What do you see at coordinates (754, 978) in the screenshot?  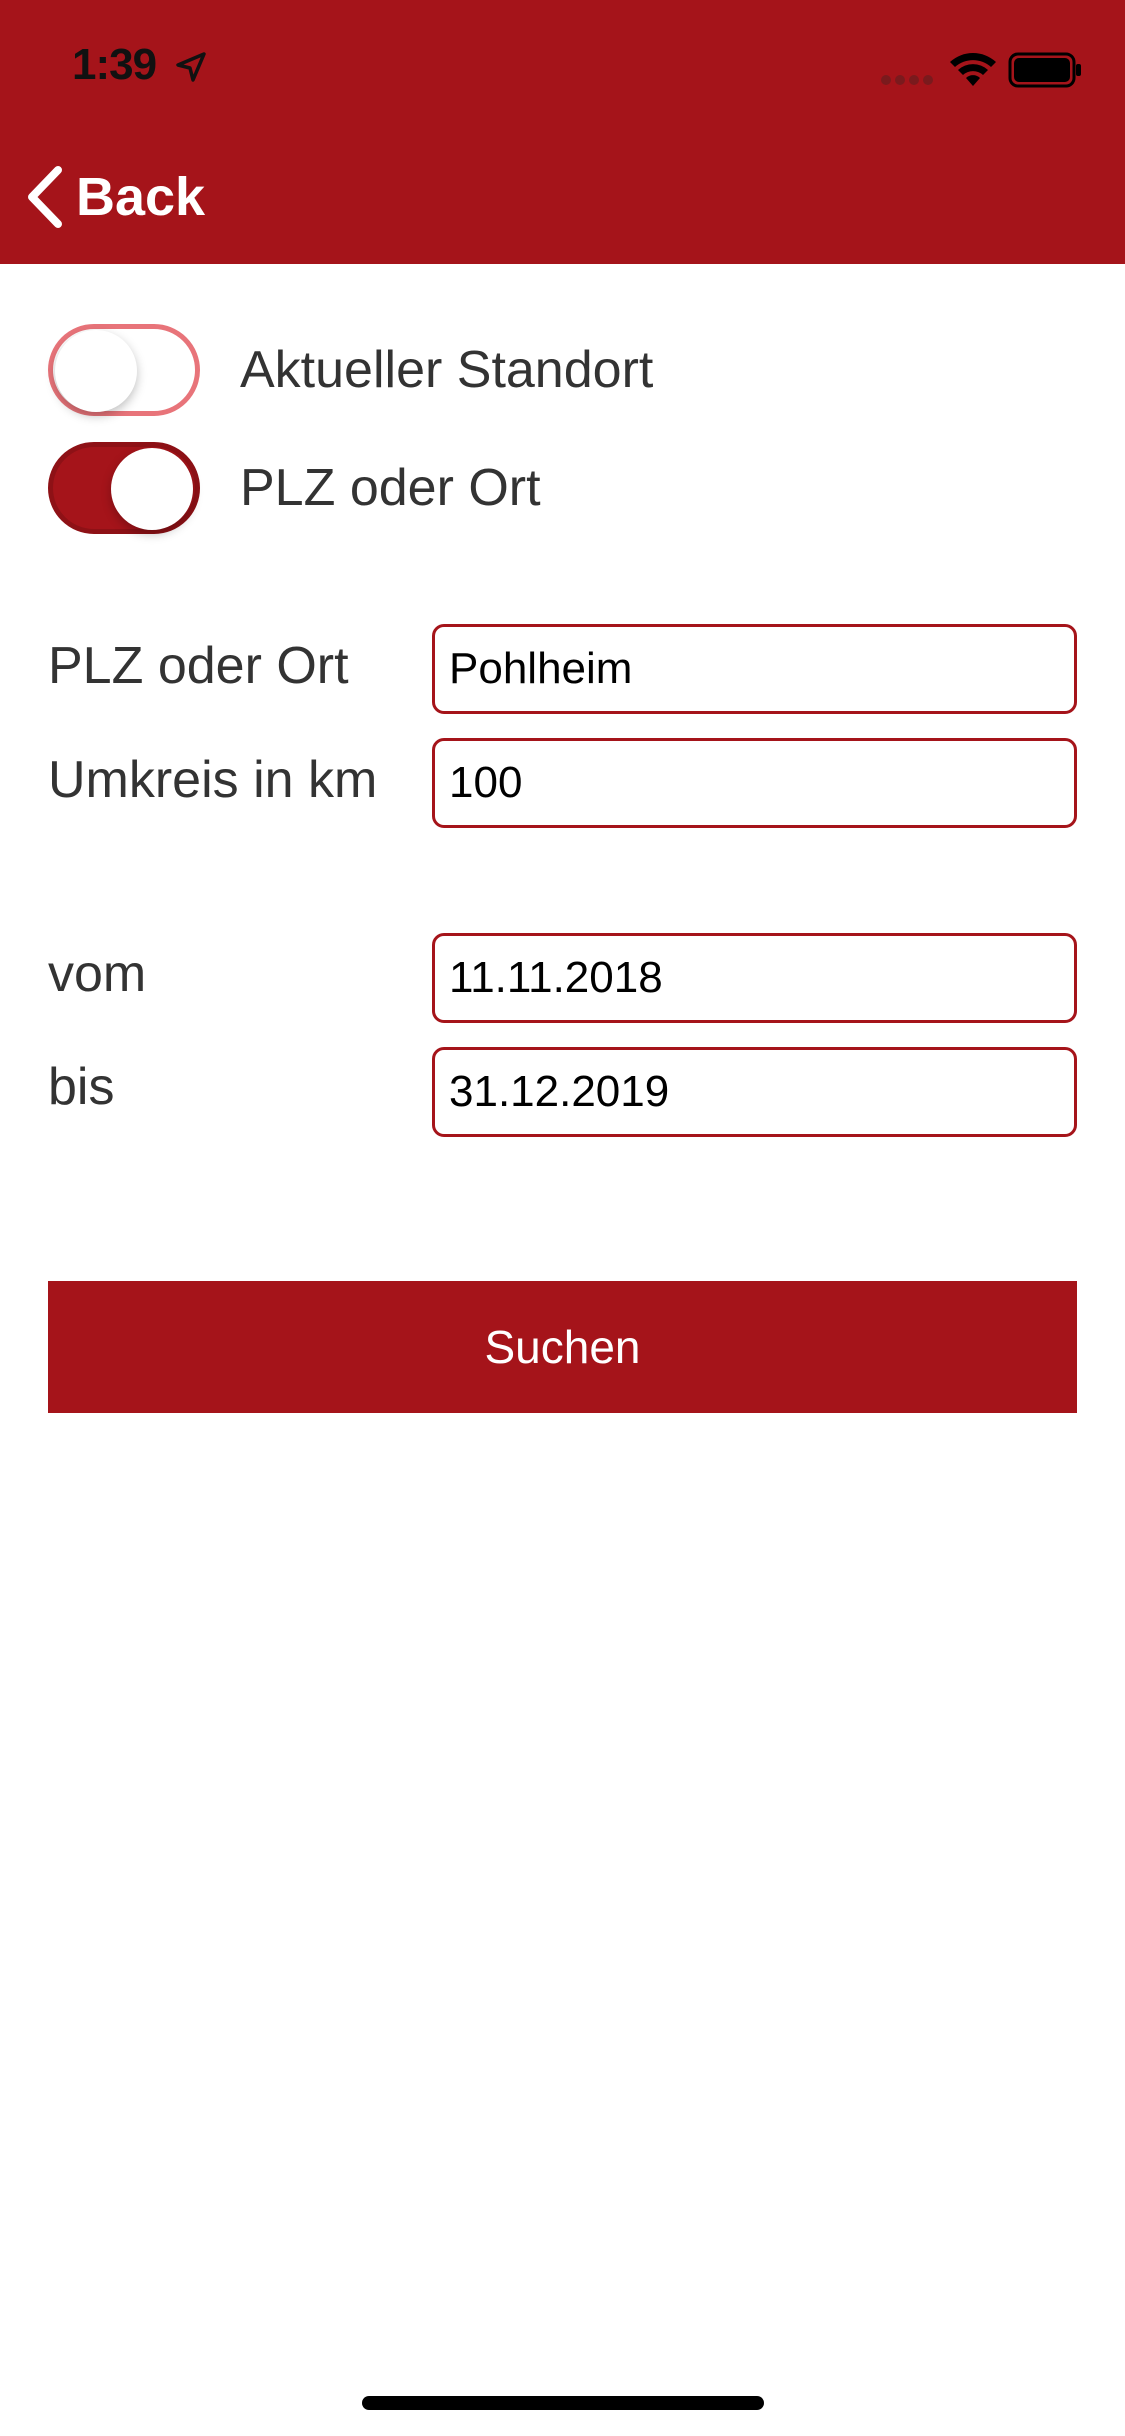 I see `from-date-input` at bounding box center [754, 978].